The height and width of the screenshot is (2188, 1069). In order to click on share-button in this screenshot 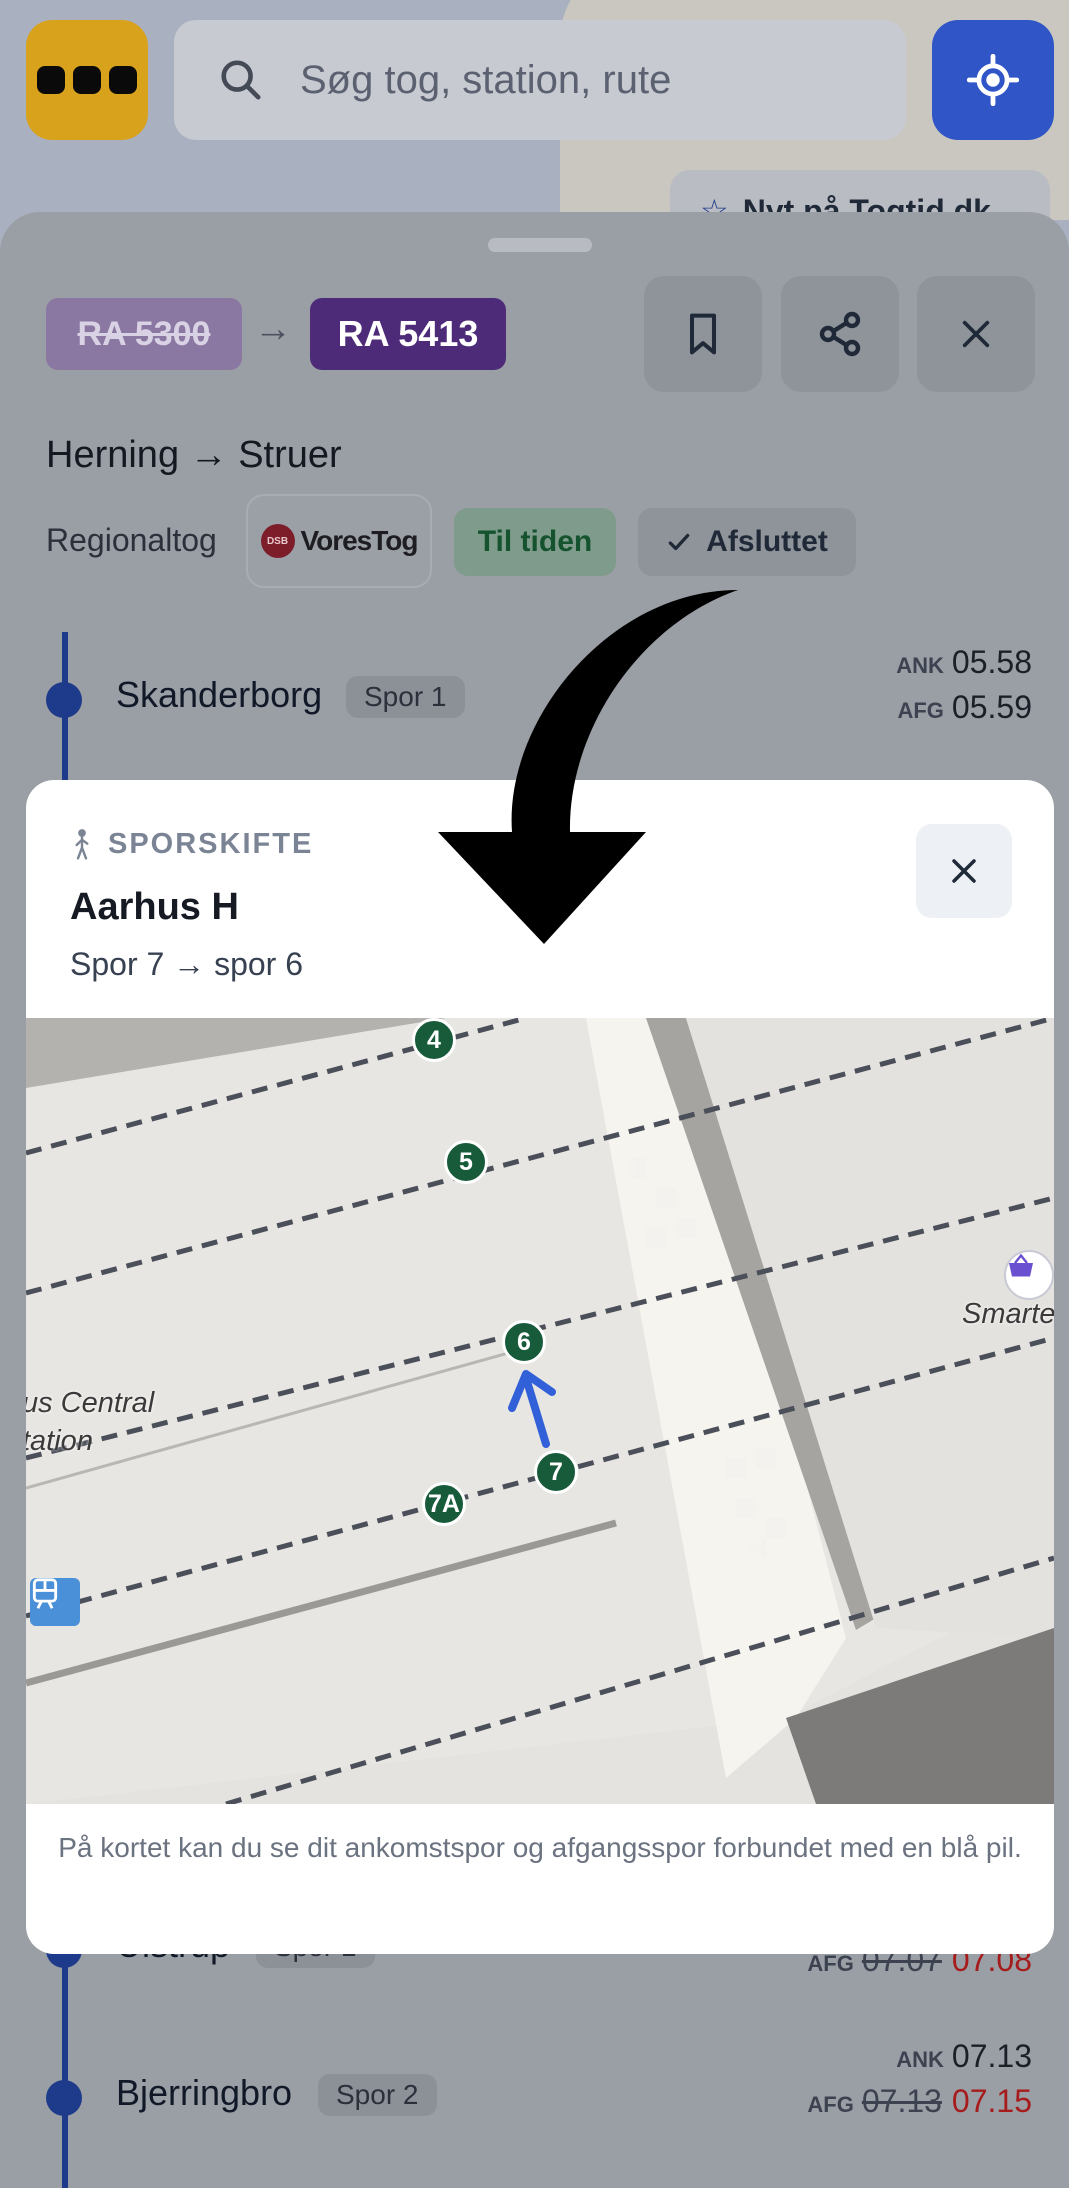, I will do `click(840, 334)`.